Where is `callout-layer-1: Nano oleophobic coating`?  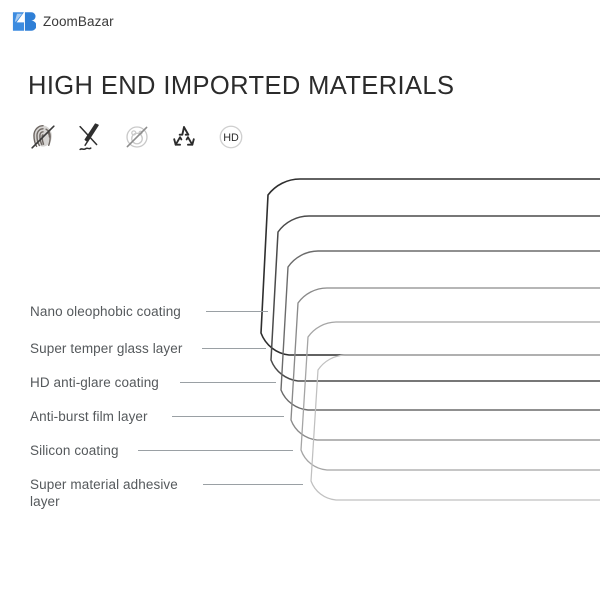 callout-layer-1: Nano oleophobic coating is located at coordinates (105, 311).